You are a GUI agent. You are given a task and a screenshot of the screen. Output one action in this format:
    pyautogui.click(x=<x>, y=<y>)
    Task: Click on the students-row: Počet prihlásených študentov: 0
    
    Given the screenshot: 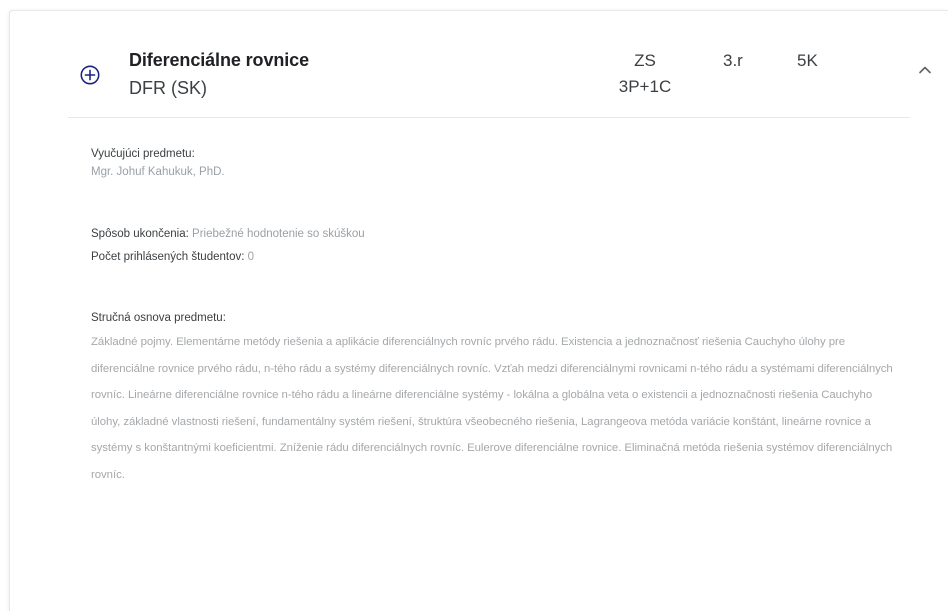 What is the action you would take?
    pyautogui.click(x=173, y=257)
    